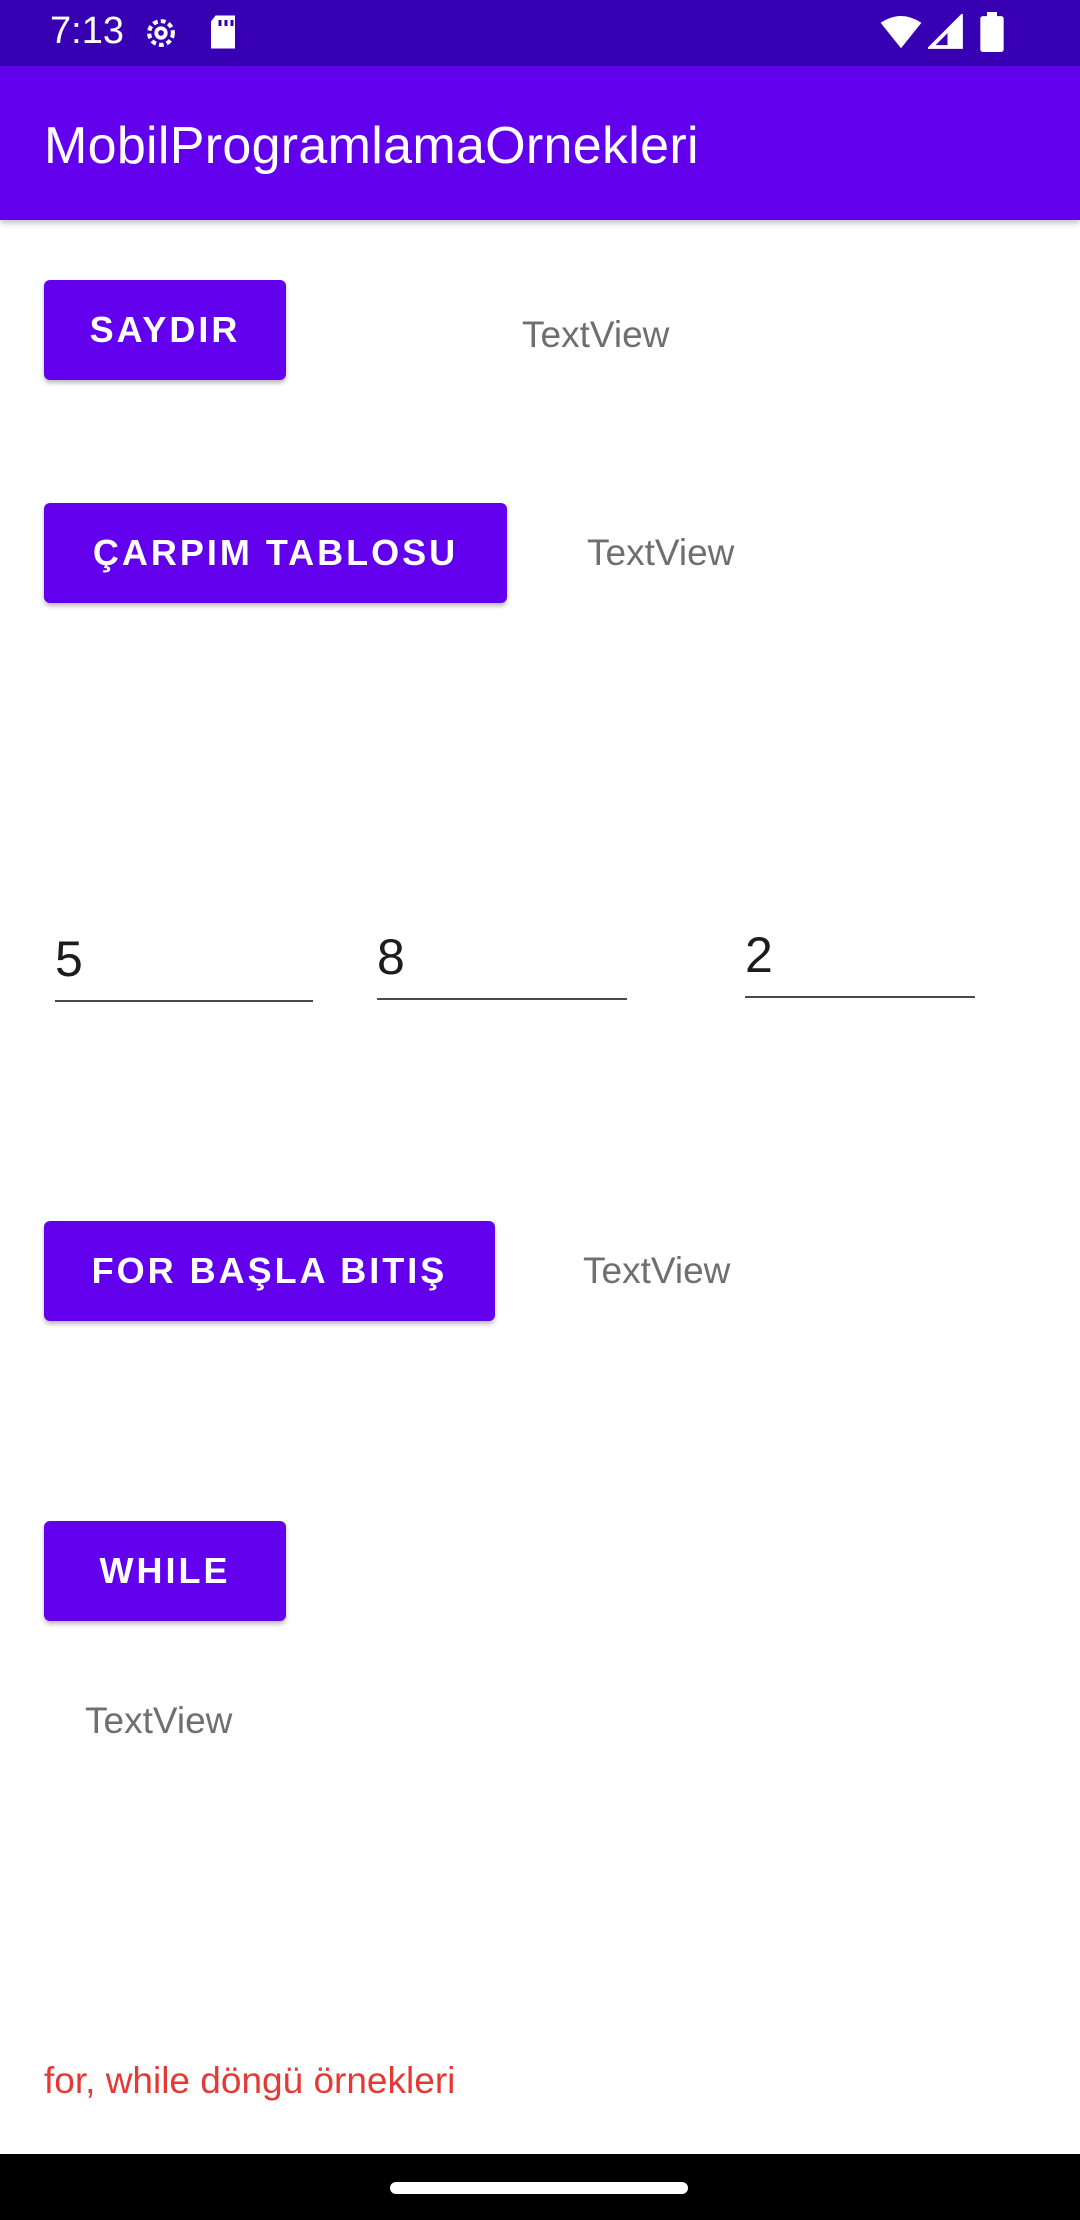 This screenshot has width=1080, height=2220. Describe the element at coordinates (165, 330) in the screenshot. I see `saydir-button: SAYDIR` at that location.